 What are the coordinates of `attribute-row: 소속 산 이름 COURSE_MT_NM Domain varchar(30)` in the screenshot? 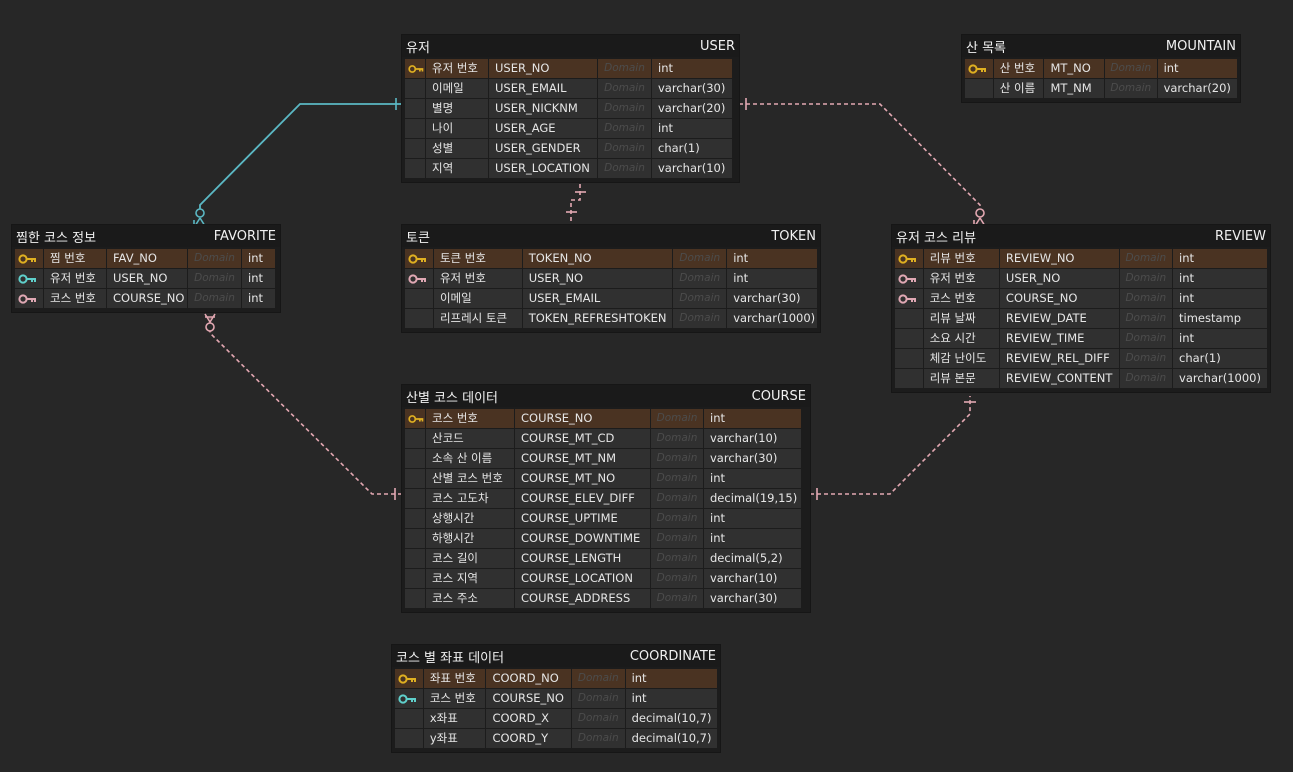 It's located at (606, 458).